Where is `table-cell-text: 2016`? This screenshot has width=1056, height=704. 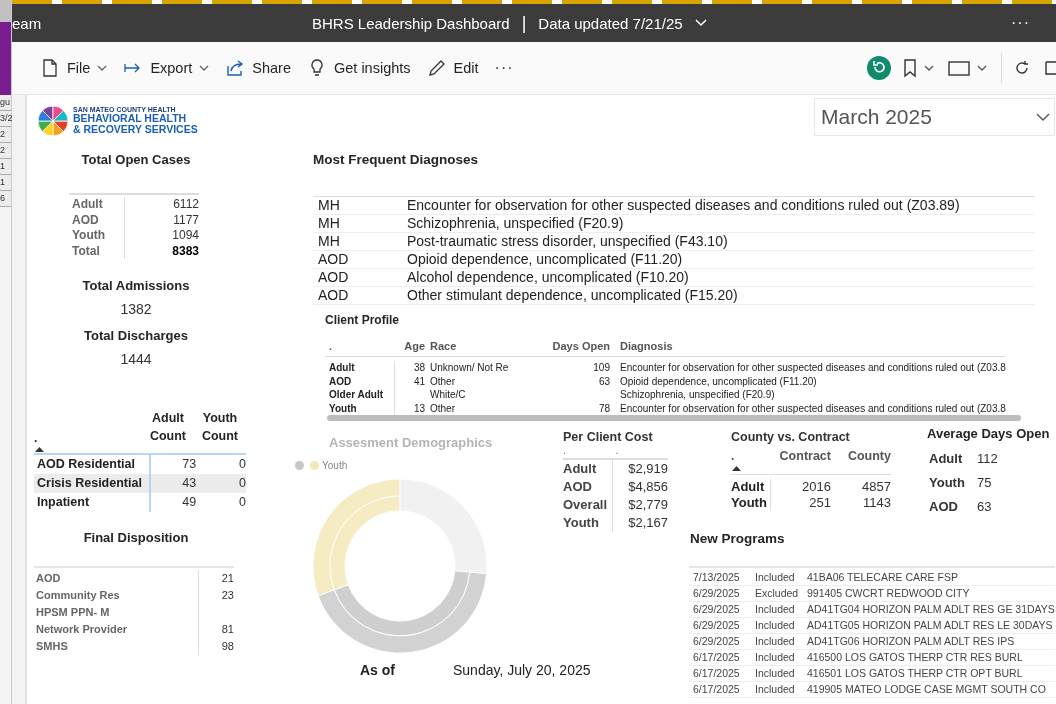 table-cell-text: 2016 is located at coordinates (816, 487).